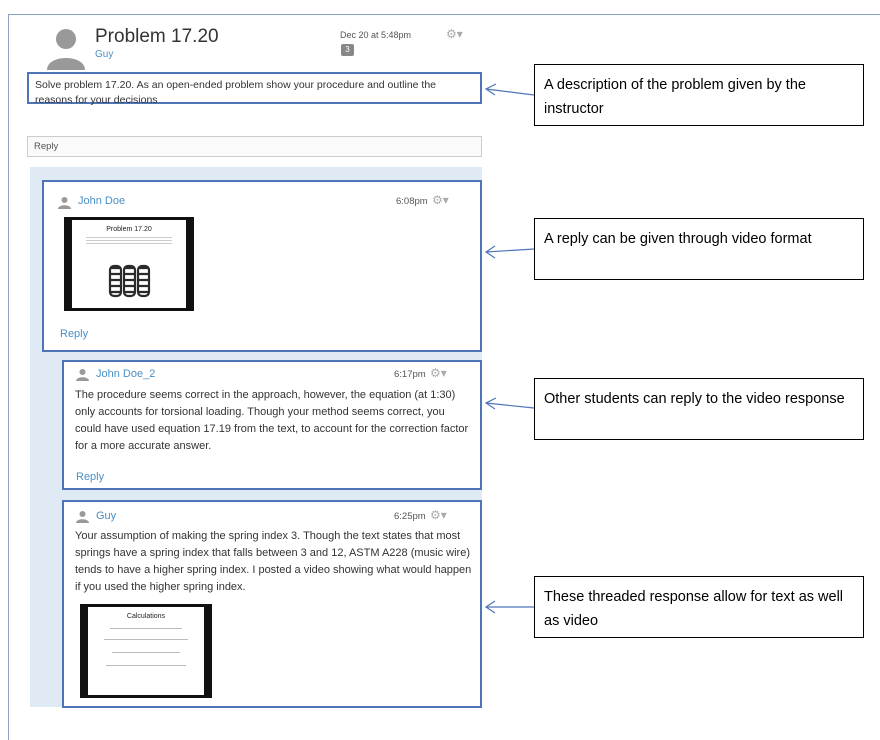 This screenshot has height=740, width=880. I want to click on callout-arrows, so click(509, 348).